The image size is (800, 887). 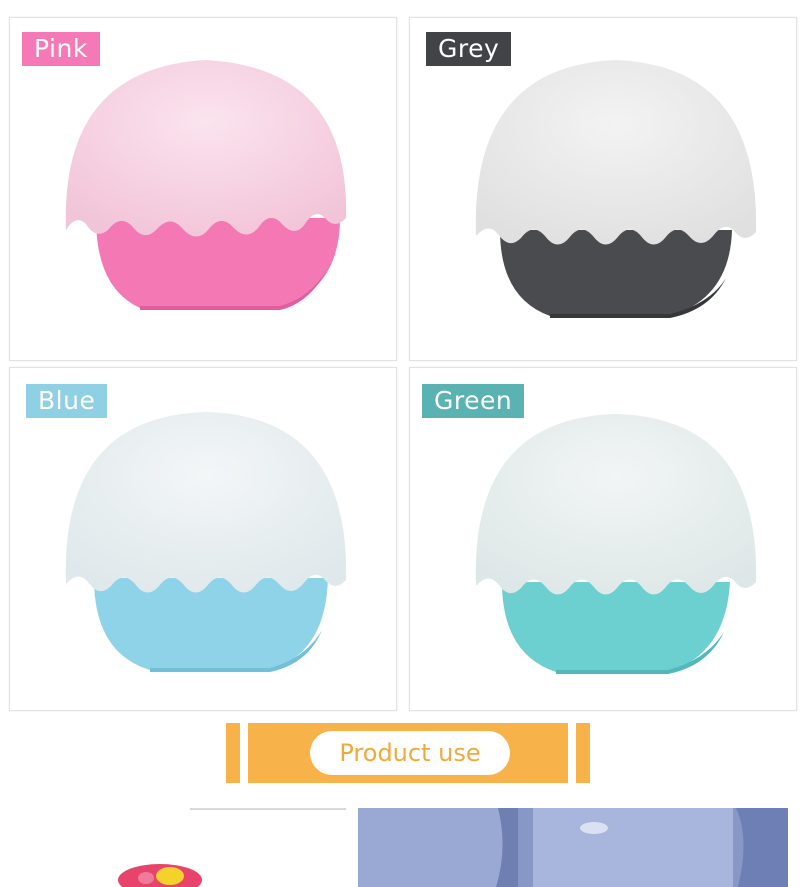 I want to click on ice-cubes-image, so click(x=573, y=847).